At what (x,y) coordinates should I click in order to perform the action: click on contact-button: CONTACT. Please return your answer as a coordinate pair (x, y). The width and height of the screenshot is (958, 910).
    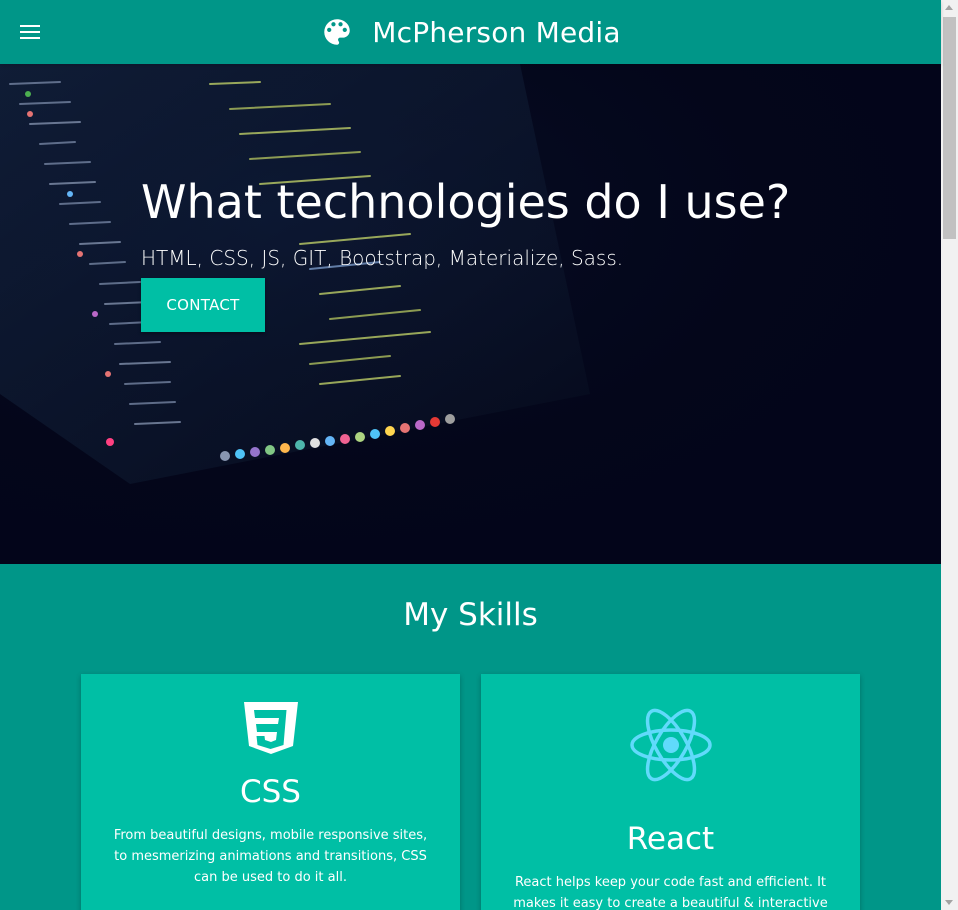
    Looking at the image, I should click on (203, 305).